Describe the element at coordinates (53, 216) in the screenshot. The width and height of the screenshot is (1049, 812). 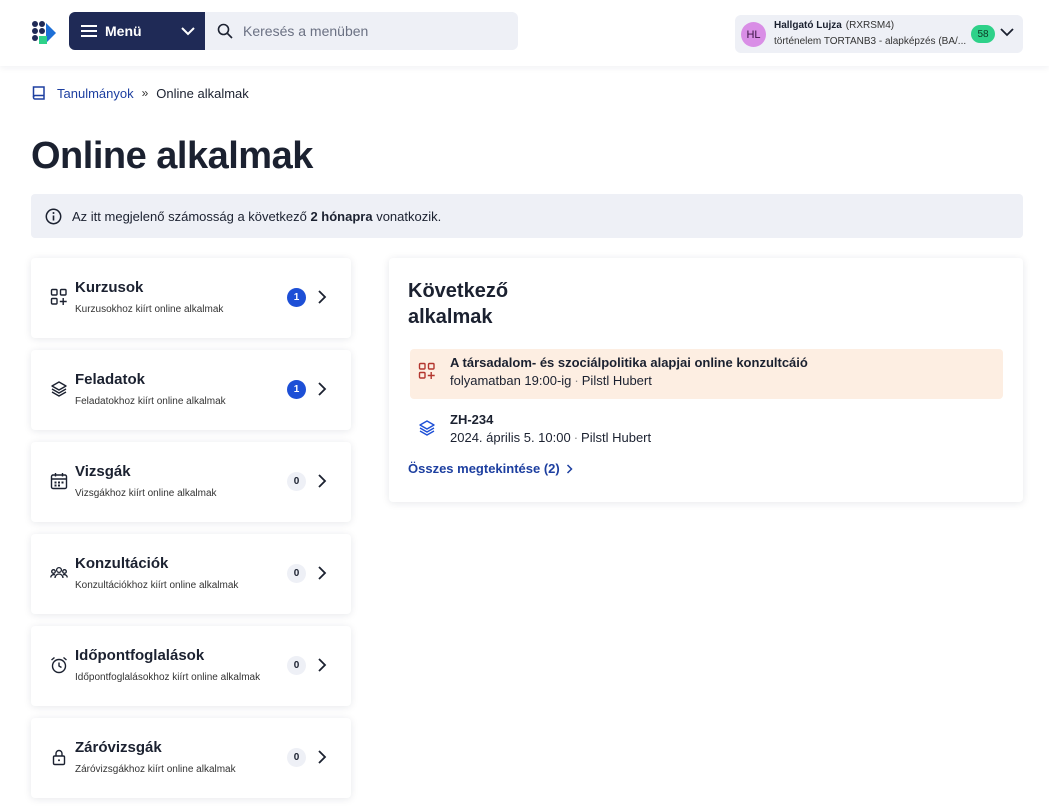
I see `info-icon` at that location.